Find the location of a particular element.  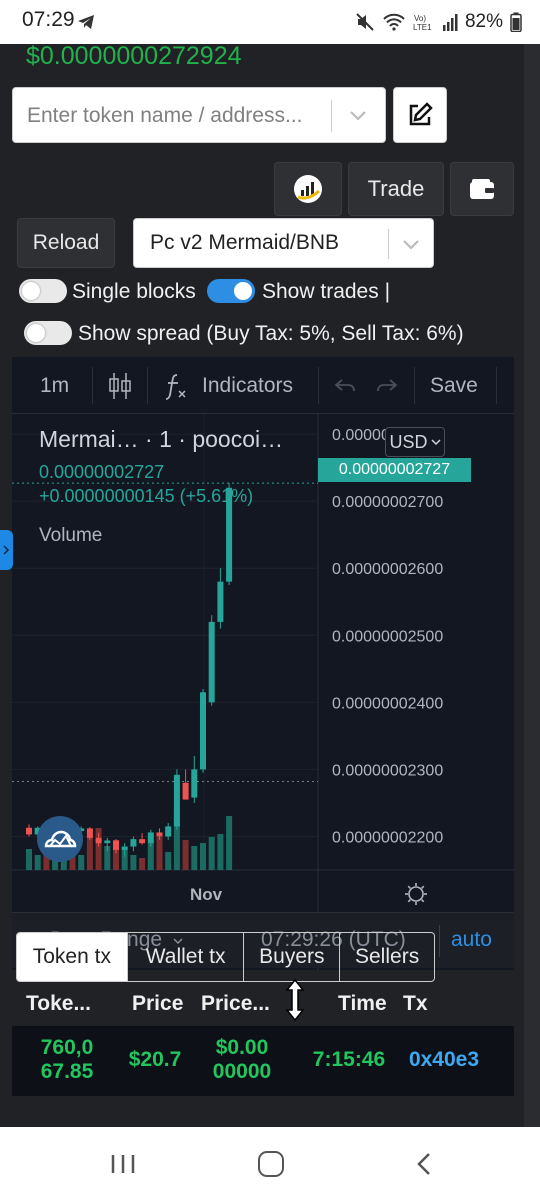

currency-button: USD is located at coordinates (415, 442).